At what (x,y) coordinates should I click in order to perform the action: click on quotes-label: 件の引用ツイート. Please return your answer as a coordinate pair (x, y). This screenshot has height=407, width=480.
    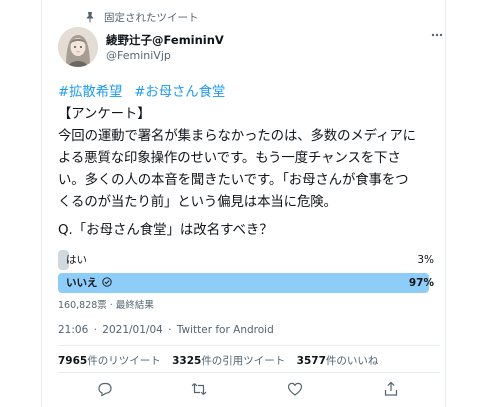
    Looking at the image, I should click on (243, 361).